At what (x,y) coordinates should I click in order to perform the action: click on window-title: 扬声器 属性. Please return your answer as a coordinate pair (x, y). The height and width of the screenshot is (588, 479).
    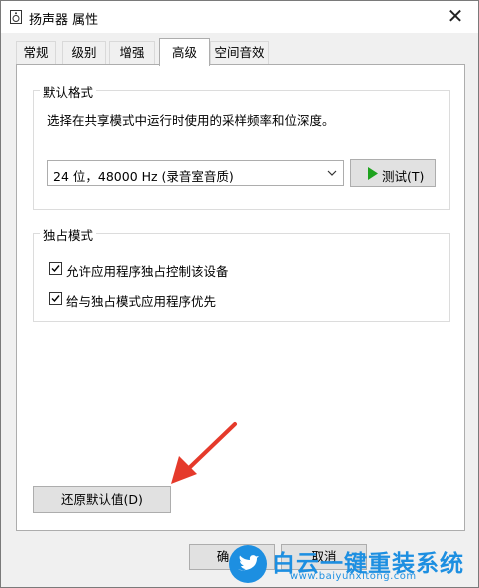
    Looking at the image, I should click on (64, 20).